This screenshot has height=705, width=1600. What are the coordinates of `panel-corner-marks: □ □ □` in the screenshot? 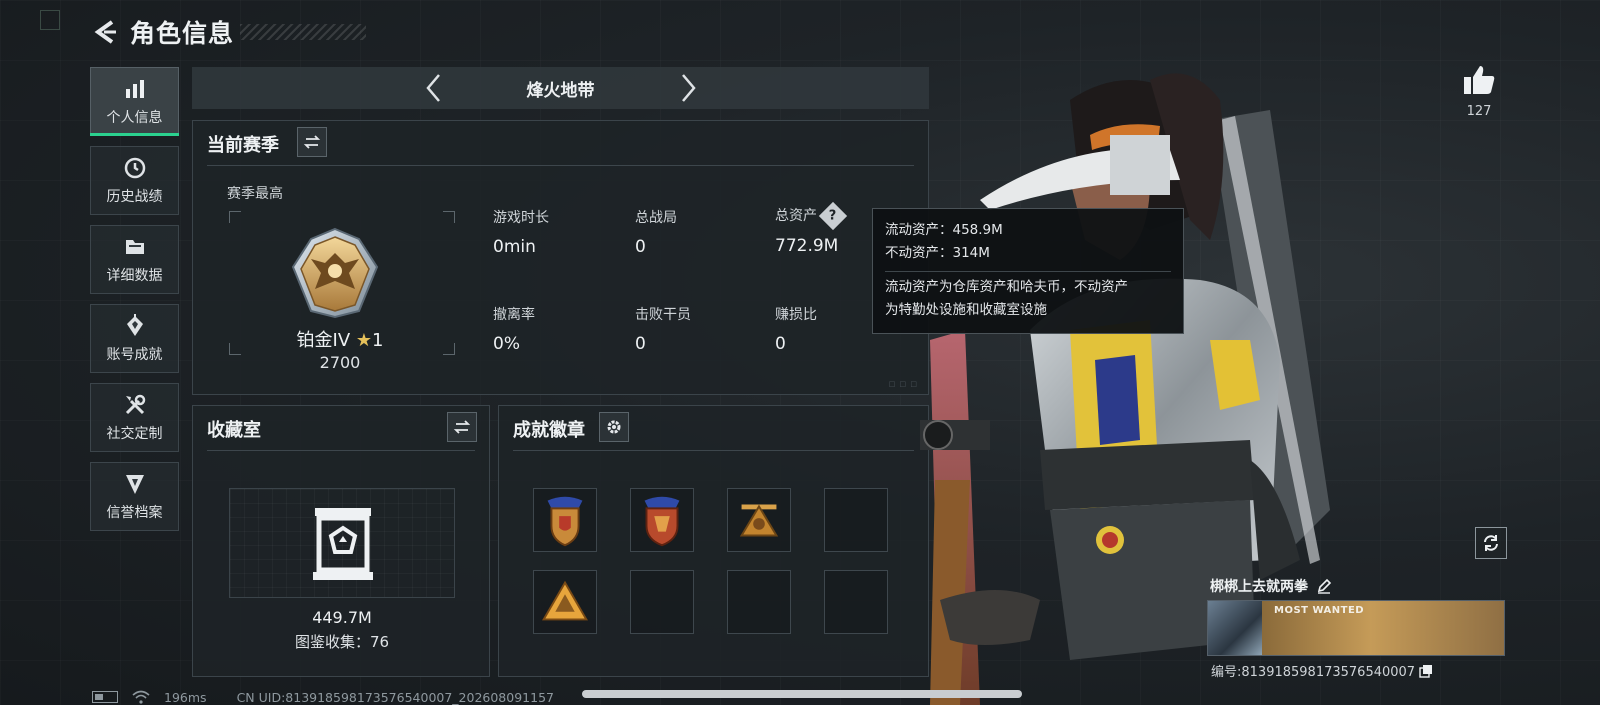 It's located at (903, 384).